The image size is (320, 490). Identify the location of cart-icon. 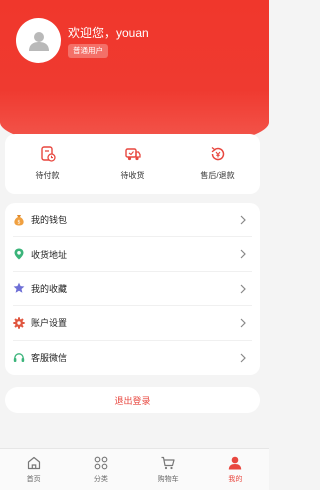
(168, 463).